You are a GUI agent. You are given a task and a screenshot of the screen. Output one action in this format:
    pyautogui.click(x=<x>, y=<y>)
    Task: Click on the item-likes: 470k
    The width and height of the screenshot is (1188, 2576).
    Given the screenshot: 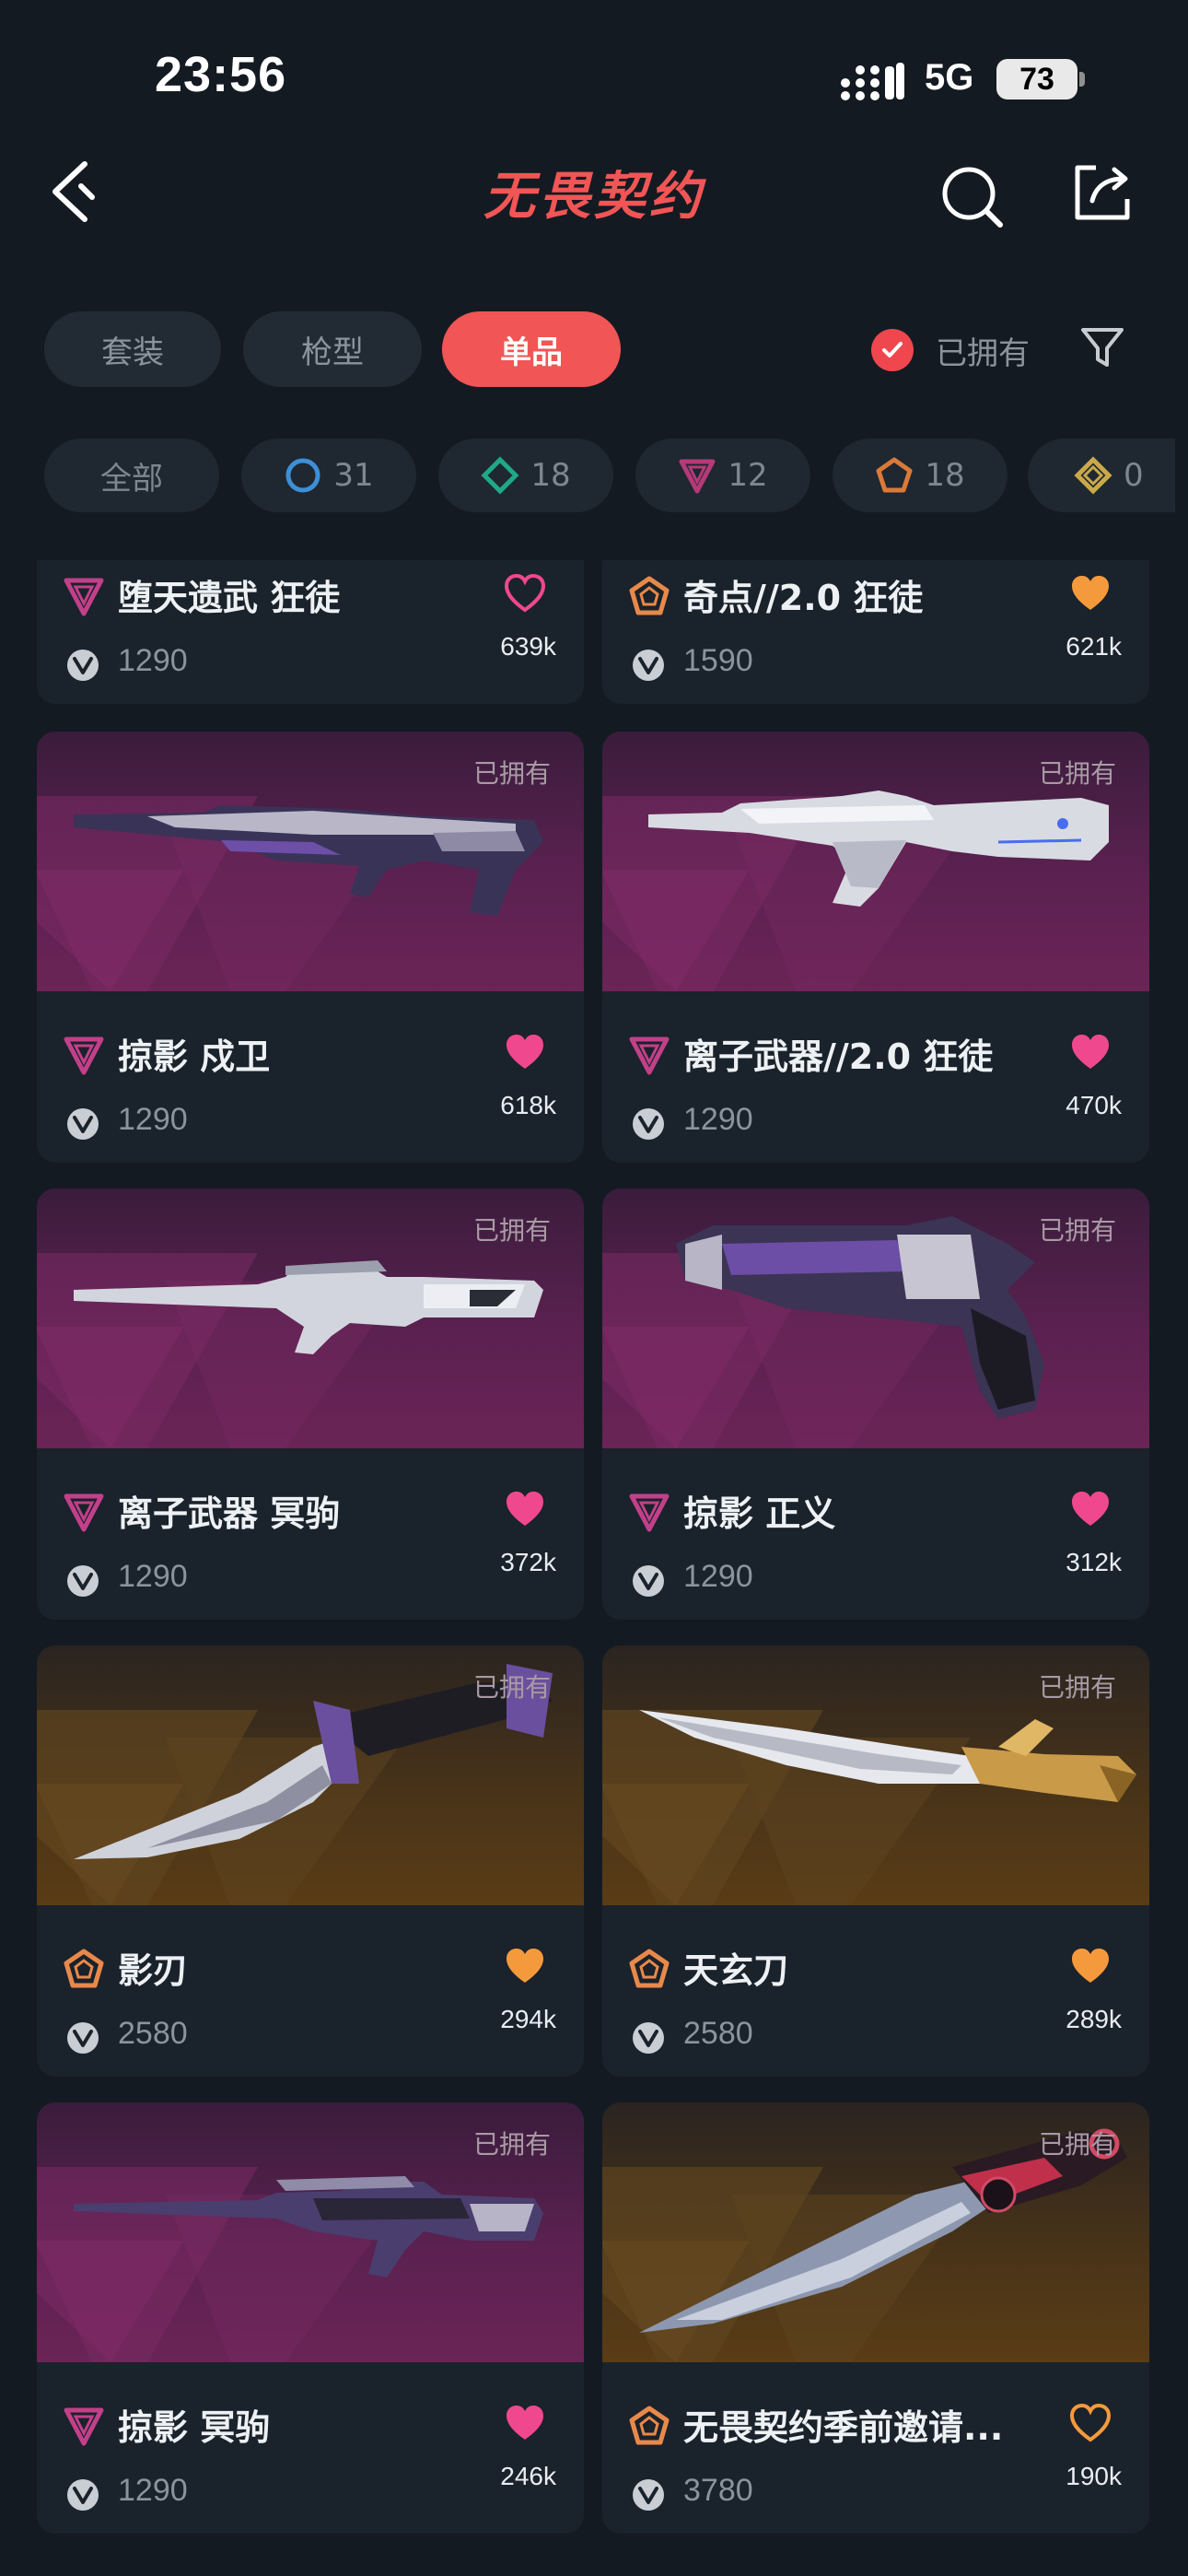 What is the action you would take?
    pyautogui.click(x=1094, y=1105)
    